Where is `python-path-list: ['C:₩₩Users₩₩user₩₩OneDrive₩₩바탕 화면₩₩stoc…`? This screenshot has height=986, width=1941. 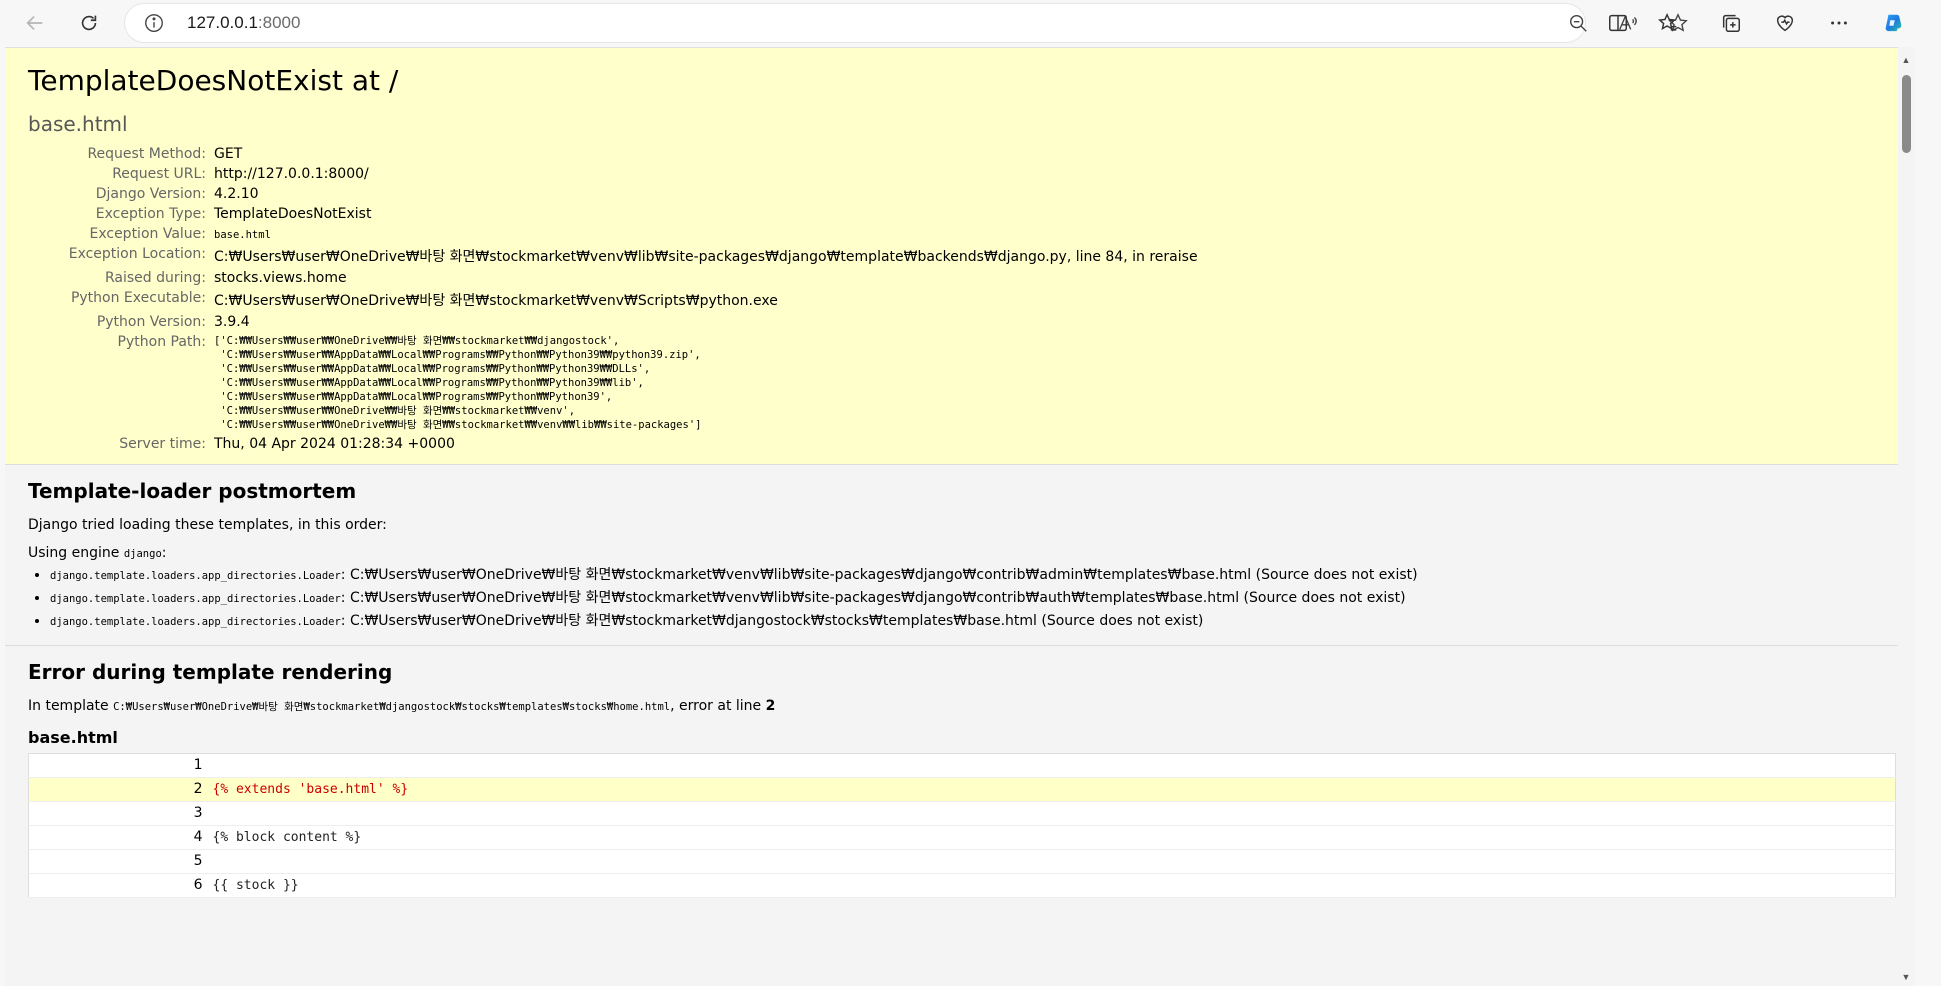
python-path-list: ['C:₩₩Users₩₩user₩₩OneDrive₩₩바탕 화면₩₩stoc… is located at coordinates (458, 382).